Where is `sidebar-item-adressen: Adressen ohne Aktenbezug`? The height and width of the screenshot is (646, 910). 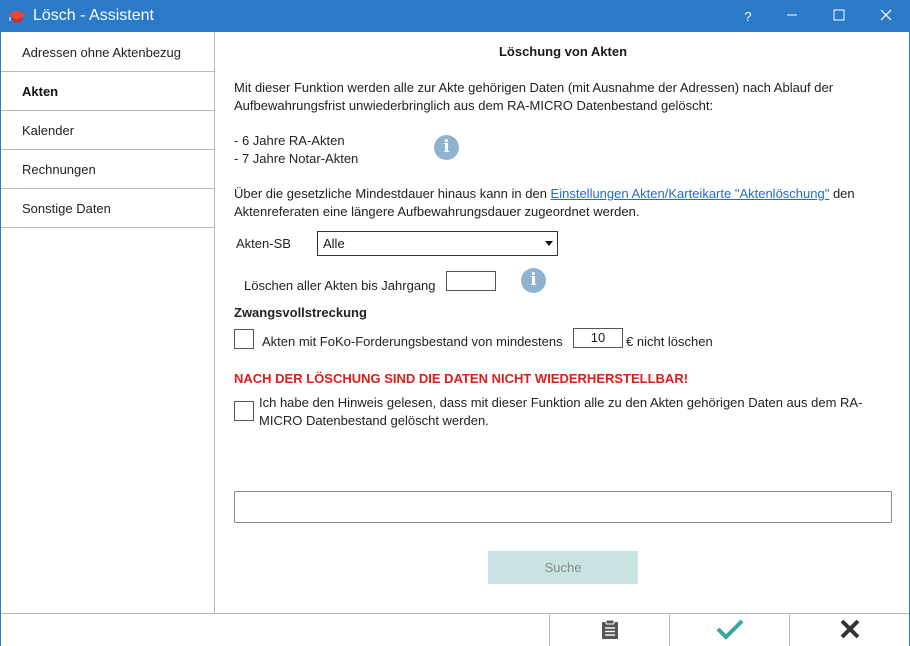 sidebar-item-adressen: Adressen ohne Aktenbezug is located at coordinates (107, 52).